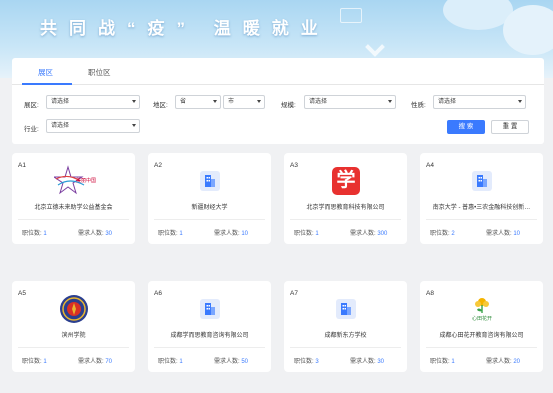 This screenshot has height=393, width=553. Describe the element at coordinates (345, 198) in the screenshot. I see `exhibitor-card: A3 学 北京学而思教育科技有限公司 职位数: 1 需求人数: 300` at that location.